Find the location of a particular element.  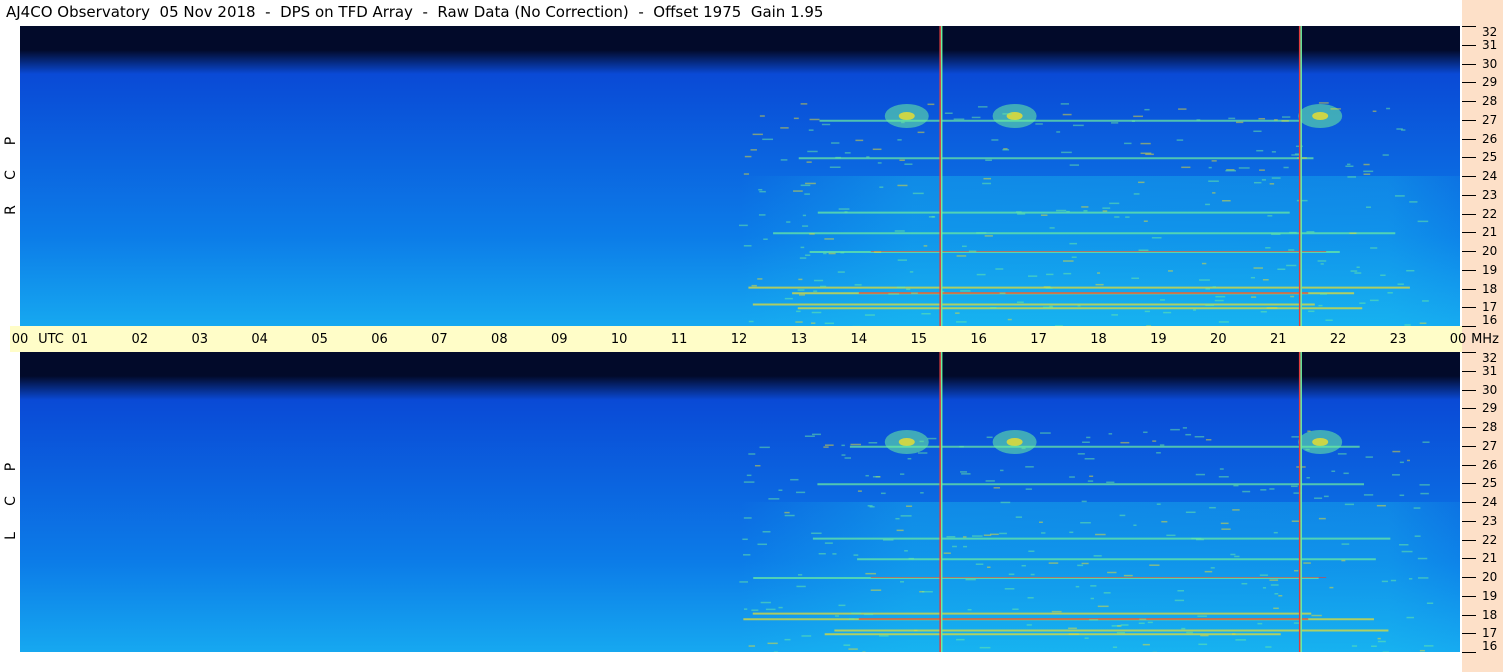

lcp-freq-label: 18 is located at coordinates (1490, 614).